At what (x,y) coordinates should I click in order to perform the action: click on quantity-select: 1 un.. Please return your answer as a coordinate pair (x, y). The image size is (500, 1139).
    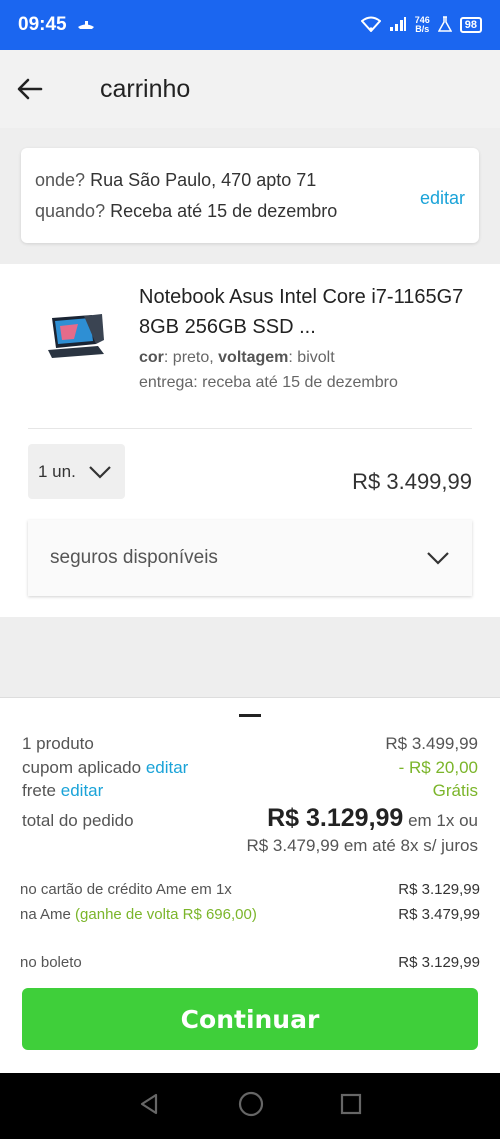
    Looking at the image, I should click on (76, 471).